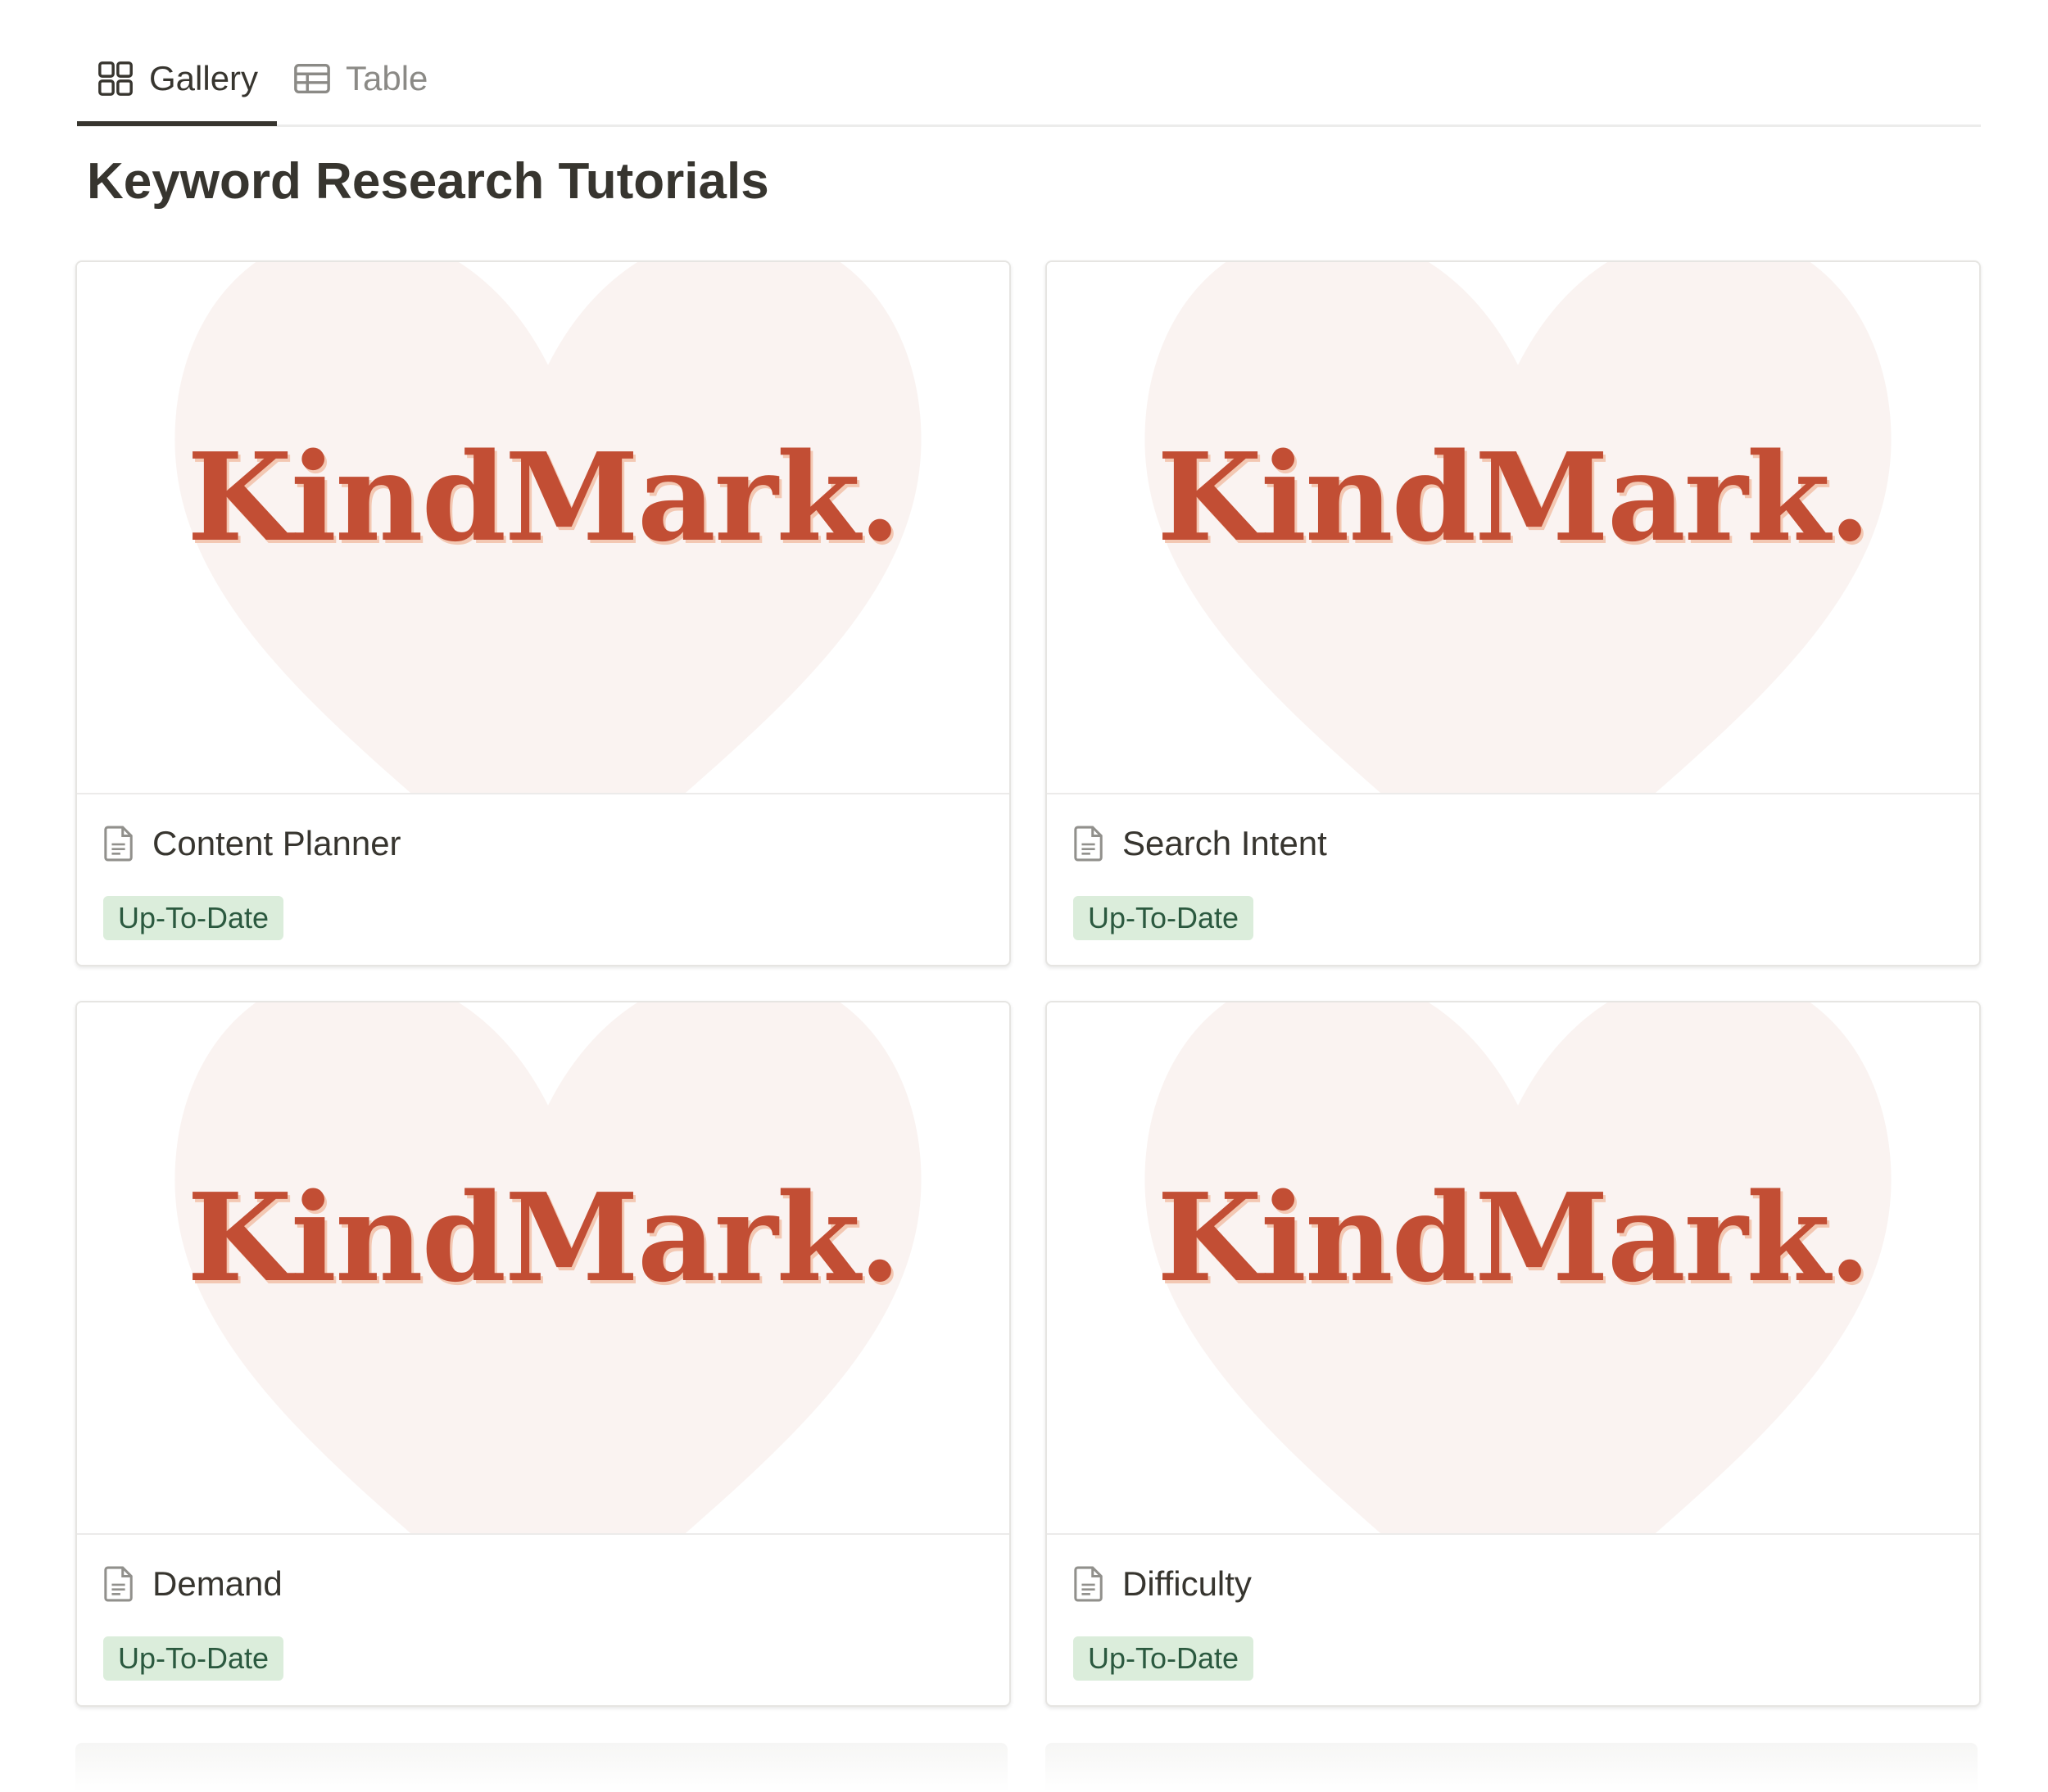 The width and height of the screenshot is (2048, 1792). Describe the element at coordinates (428, 181) in the screenshot. I see `page-title: Keyword Research Tutorials` at that location.